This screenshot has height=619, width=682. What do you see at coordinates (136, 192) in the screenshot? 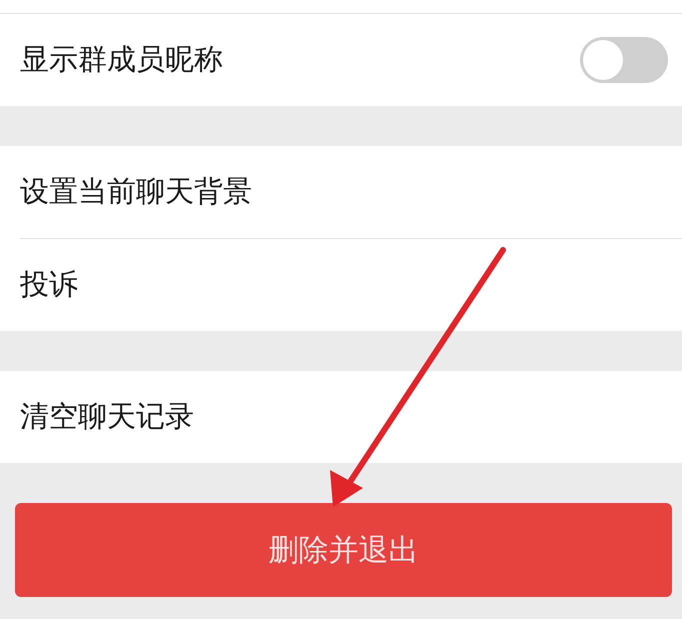
I see `setting-label: 设置当前聊天背景` at bounding box center [136, 192].